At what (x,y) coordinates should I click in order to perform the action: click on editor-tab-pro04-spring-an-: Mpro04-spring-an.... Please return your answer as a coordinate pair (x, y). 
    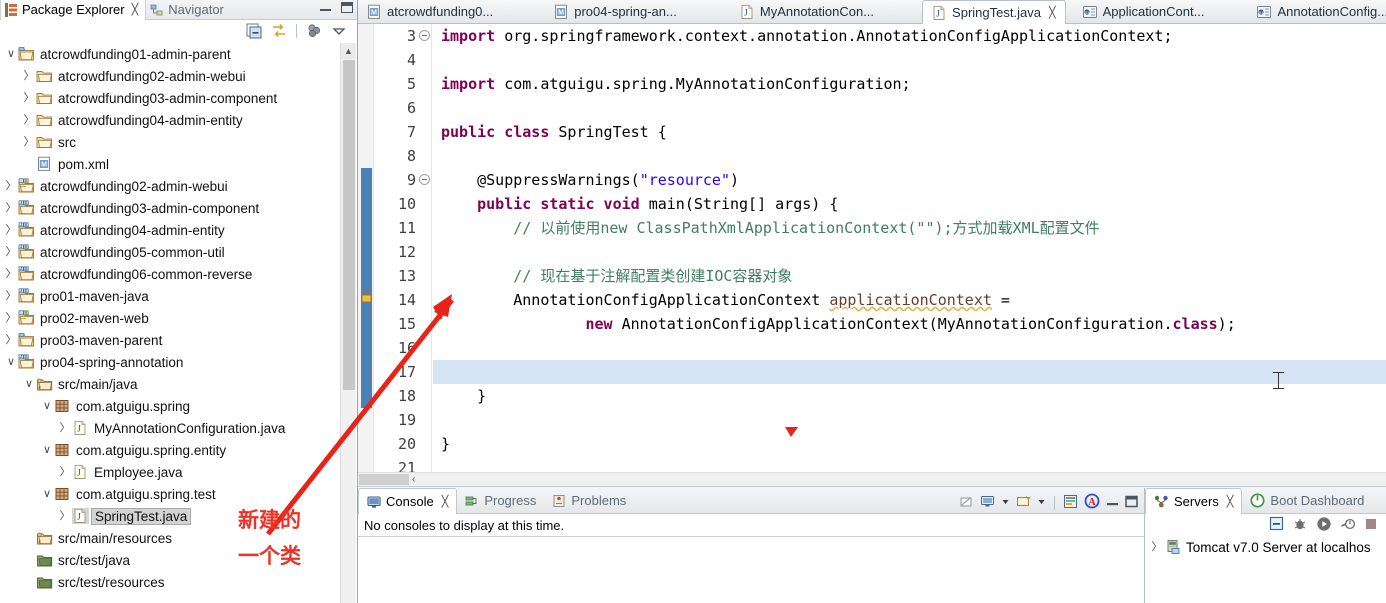
    Looking at the image, I should click on (616, 11).